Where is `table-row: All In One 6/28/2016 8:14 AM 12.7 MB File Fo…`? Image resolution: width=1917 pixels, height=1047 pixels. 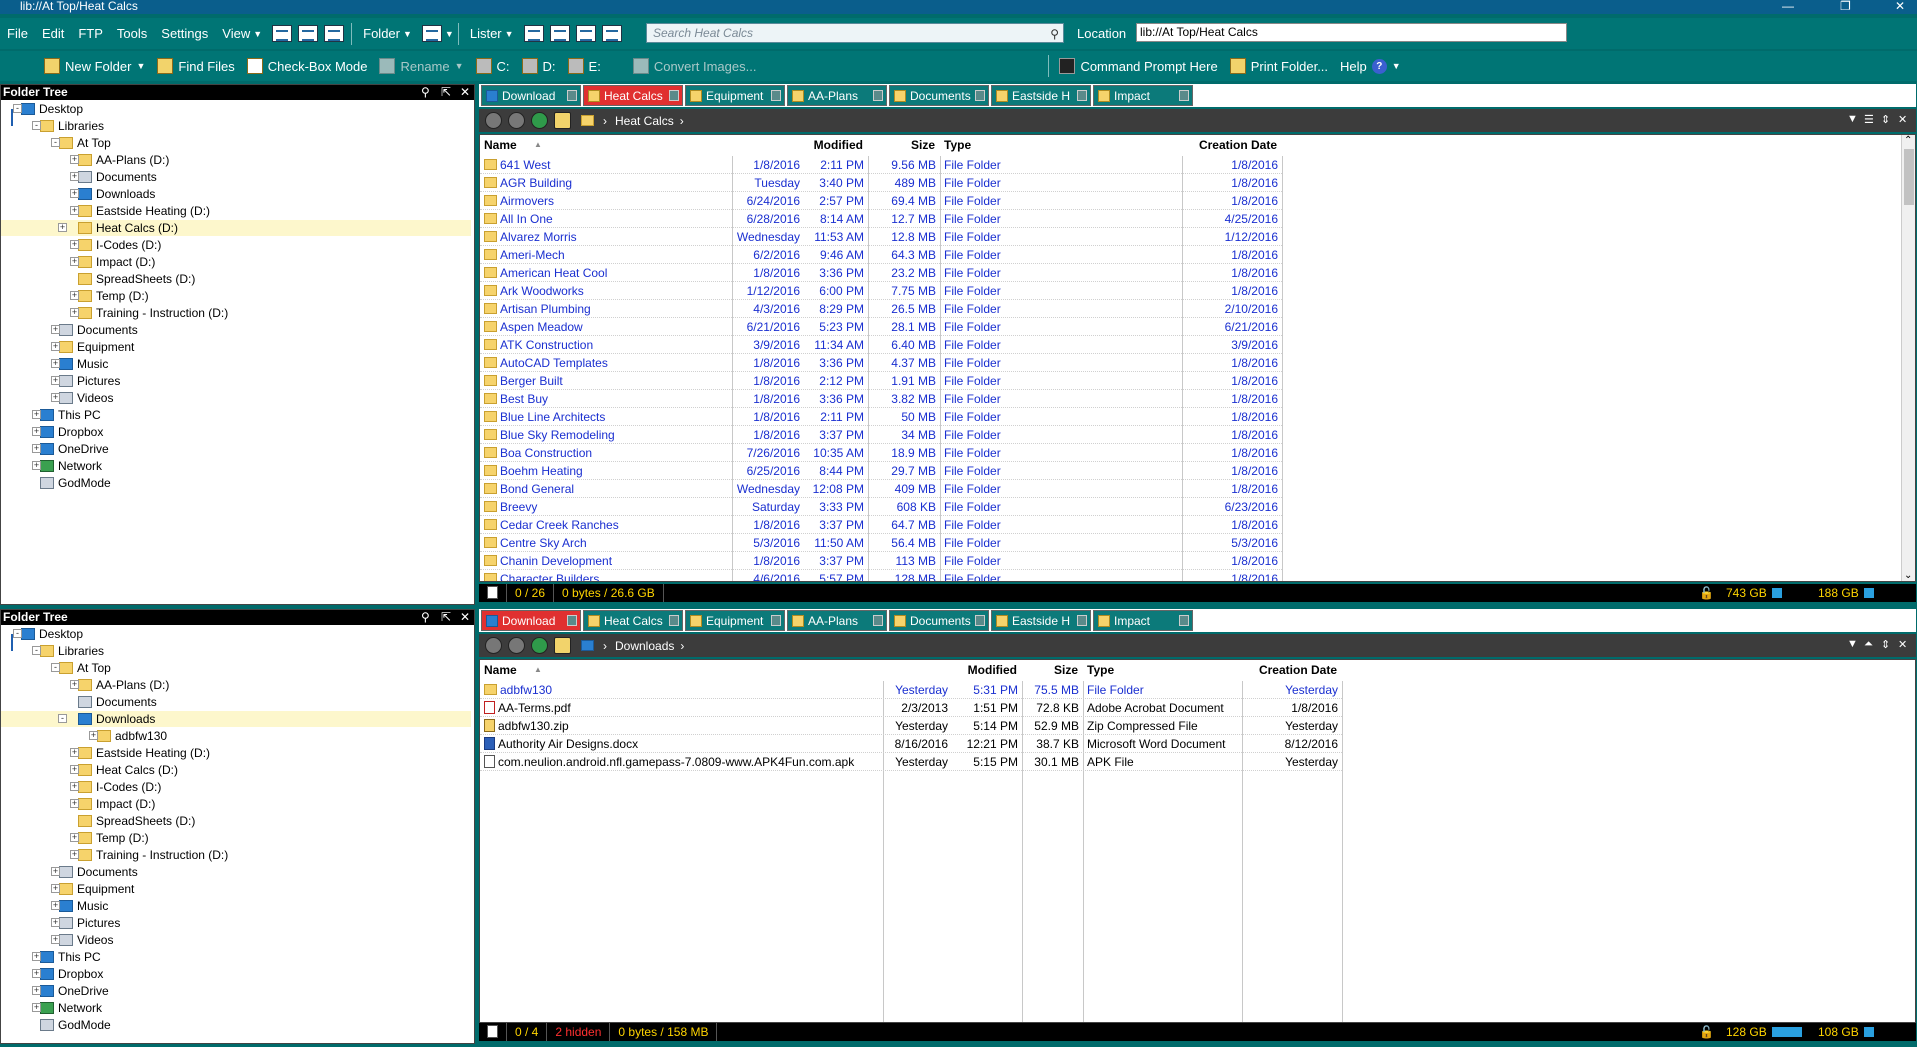 table-row: All In One 6/28/2016 8:14 AM 12.7 MB File Fo… is located at coordinates (881, 219).